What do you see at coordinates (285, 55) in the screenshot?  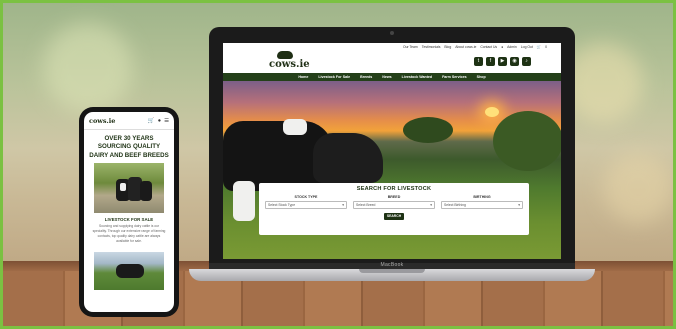 I see `cow-logo-icon` at bounding box center [285, 55].